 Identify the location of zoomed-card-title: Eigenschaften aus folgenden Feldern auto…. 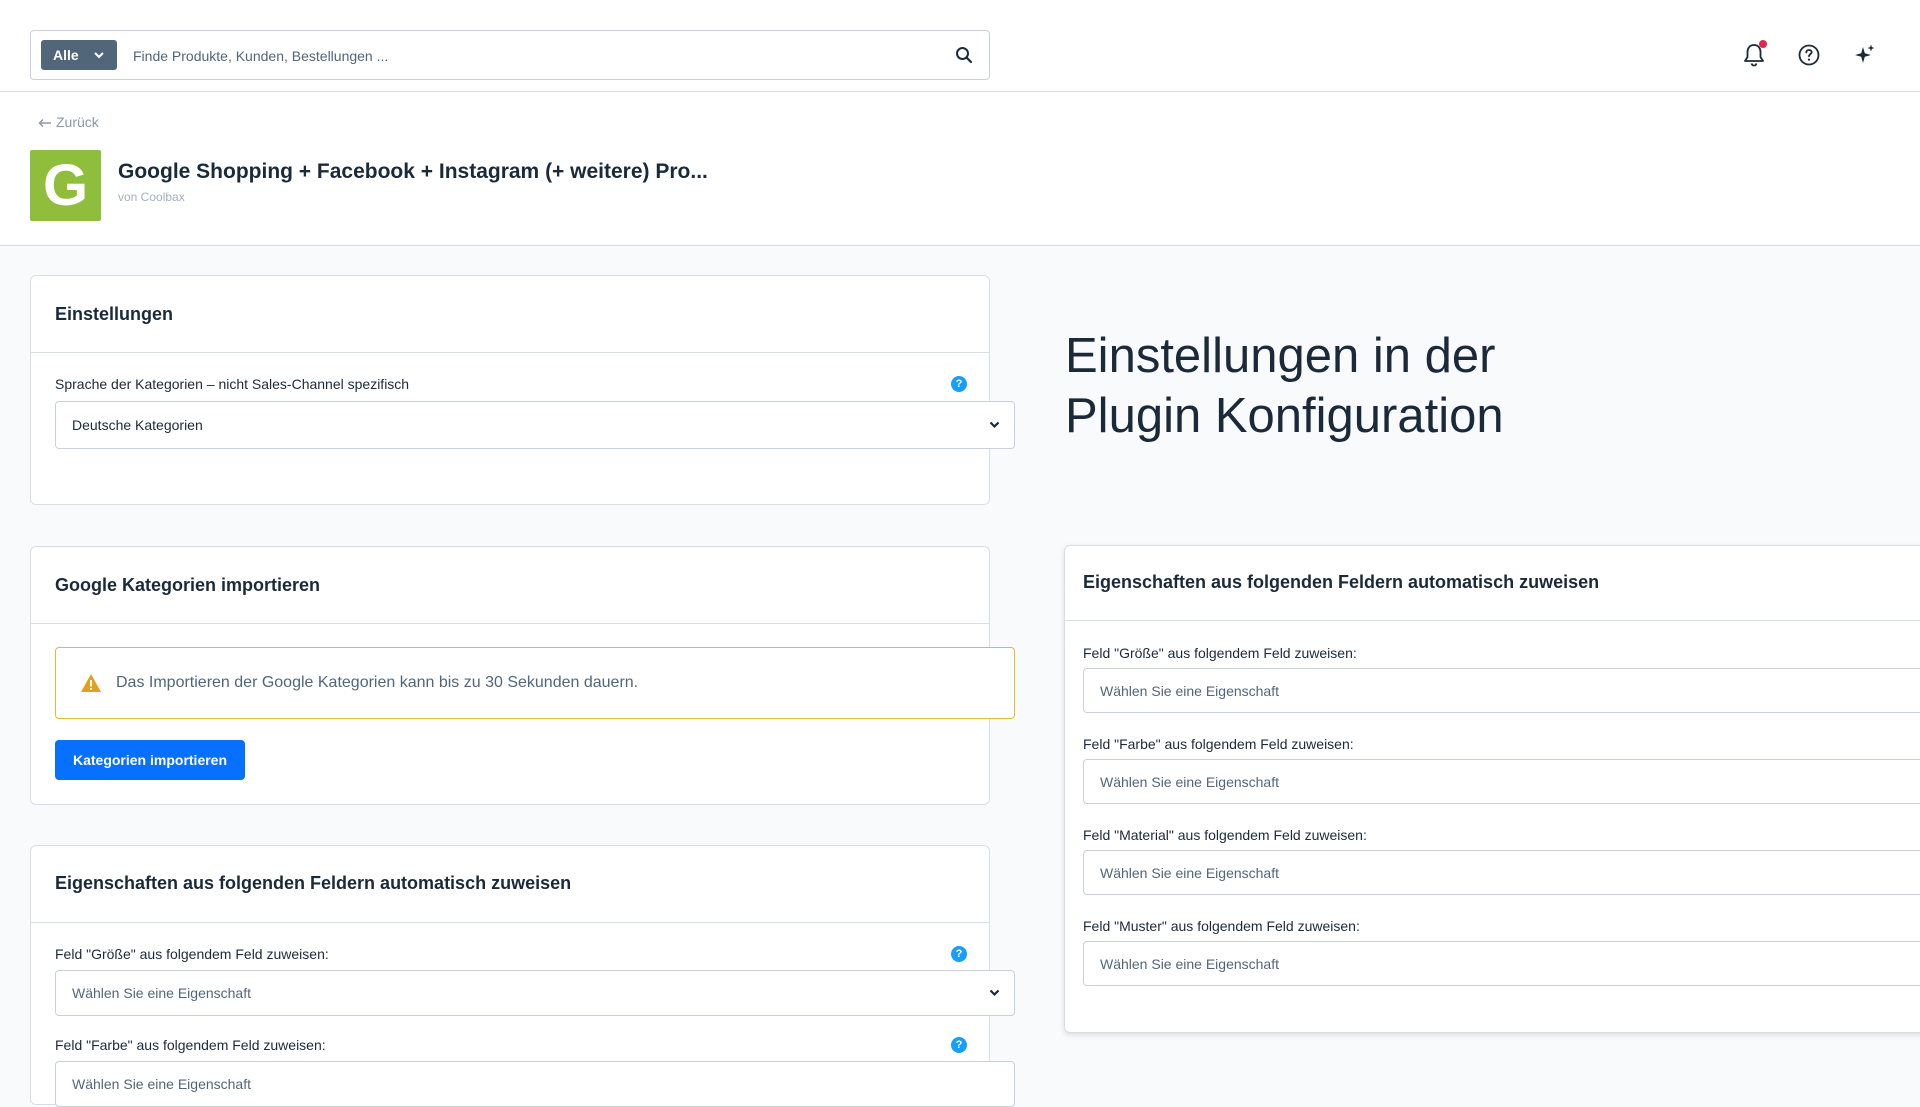
(1341, 582).